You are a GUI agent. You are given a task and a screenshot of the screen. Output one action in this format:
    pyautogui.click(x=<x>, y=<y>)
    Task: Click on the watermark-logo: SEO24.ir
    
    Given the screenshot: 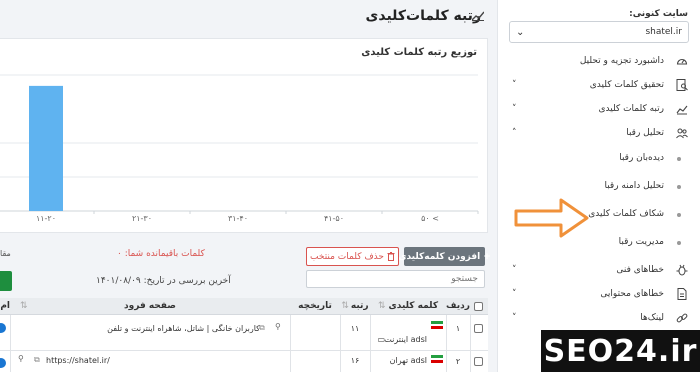 What is the action you would take?
    pyautogui.click(x=620, y=351)
    